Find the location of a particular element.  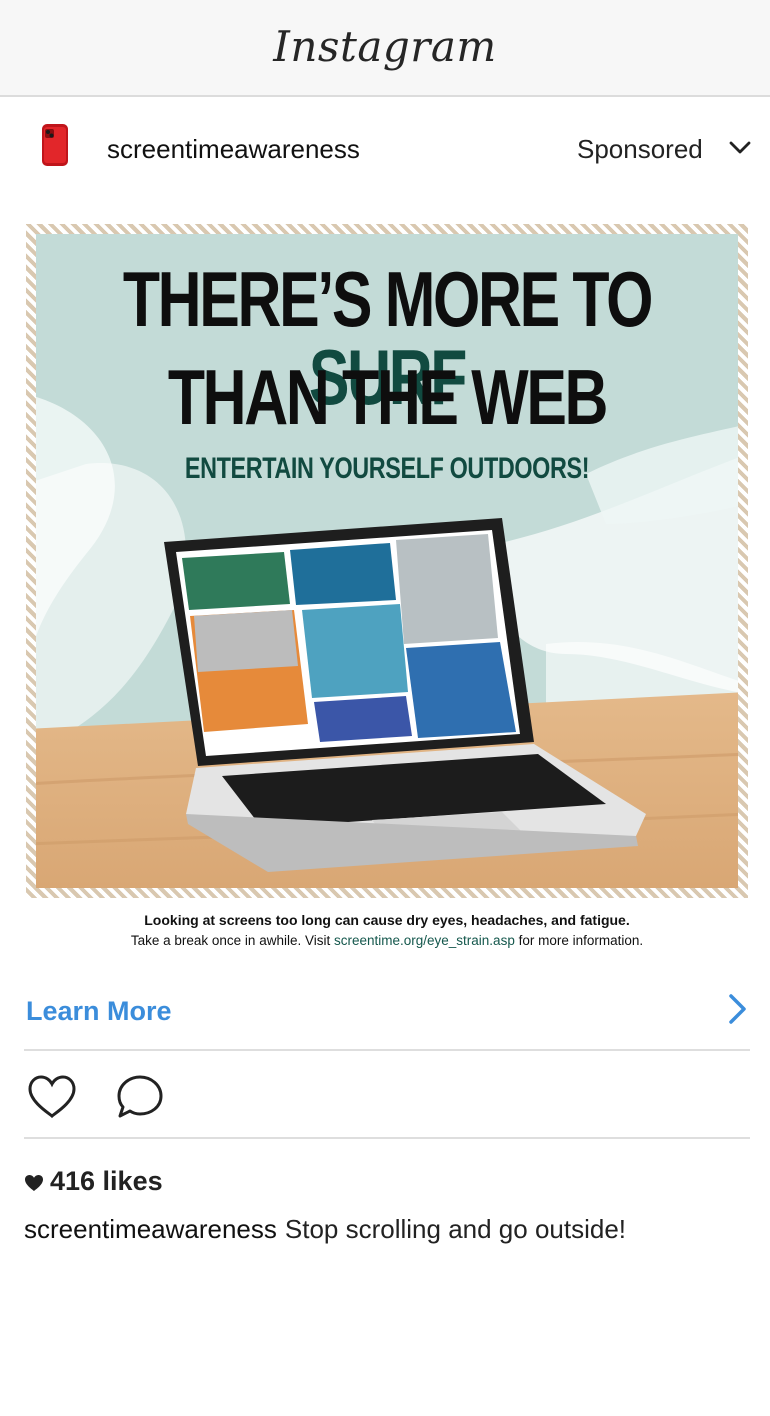

disclaimer-text-a: Take a break once in awhile. Visit is located at coordinates (232, 940).